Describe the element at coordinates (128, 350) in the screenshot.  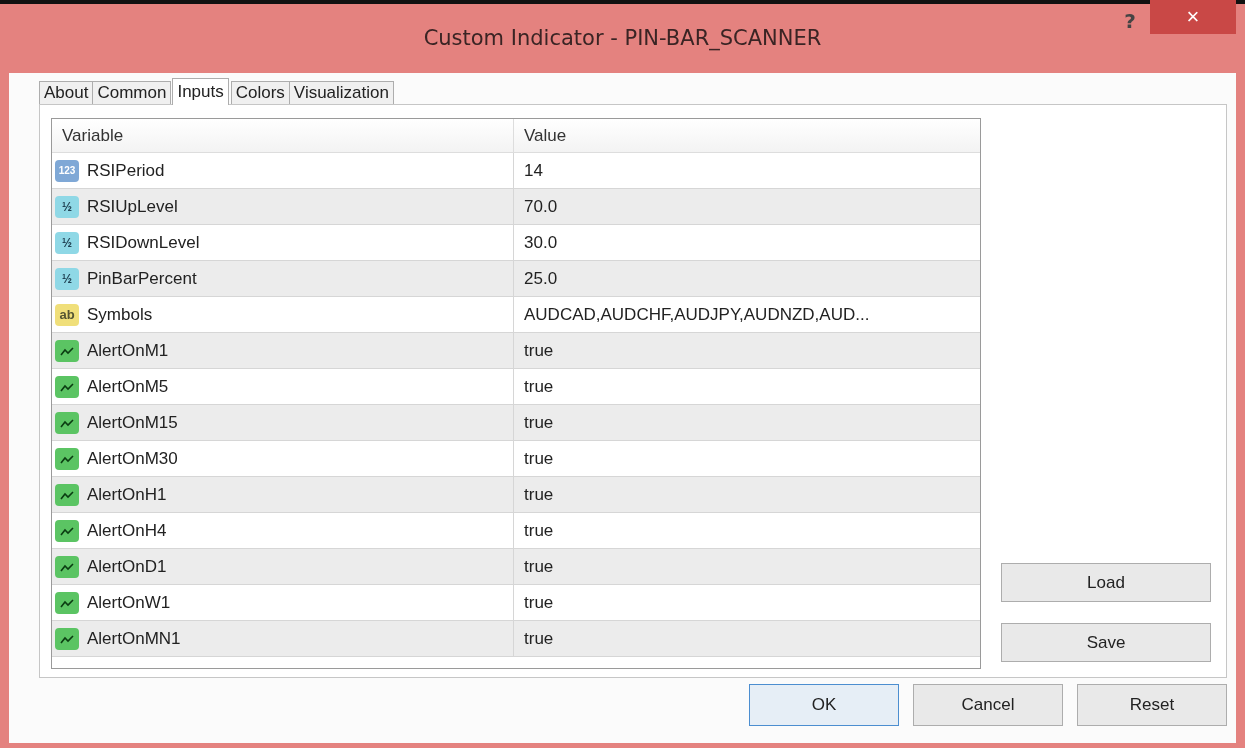
I see `variable-name: AlertOnM1` at that location.